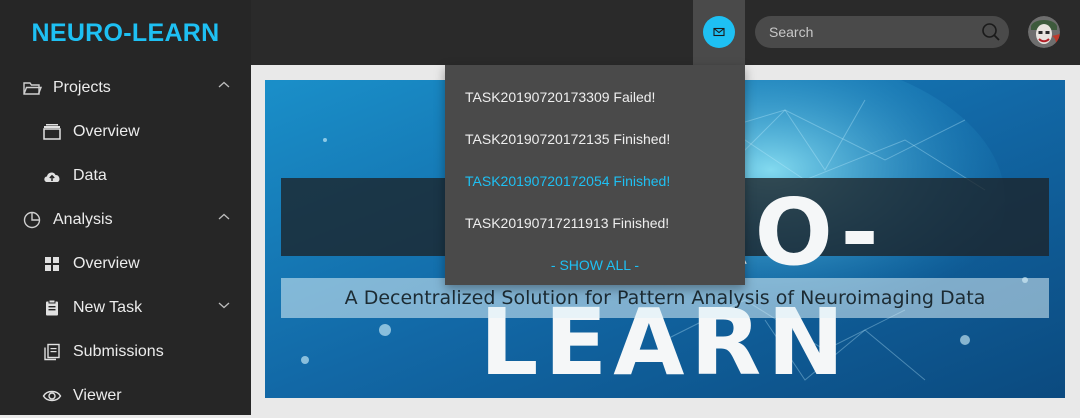 The width and height of the screenshot is (1080, 418). Describe the element at coordinates (52, 132) in the screenshot. I see `archive-icon` at that location.